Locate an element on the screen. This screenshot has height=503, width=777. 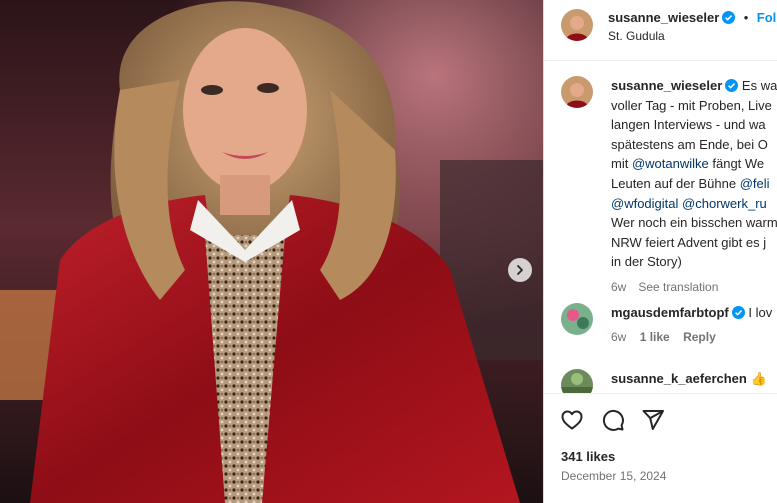
mention-link: @wfodigital is located at coordinates (644, 203).